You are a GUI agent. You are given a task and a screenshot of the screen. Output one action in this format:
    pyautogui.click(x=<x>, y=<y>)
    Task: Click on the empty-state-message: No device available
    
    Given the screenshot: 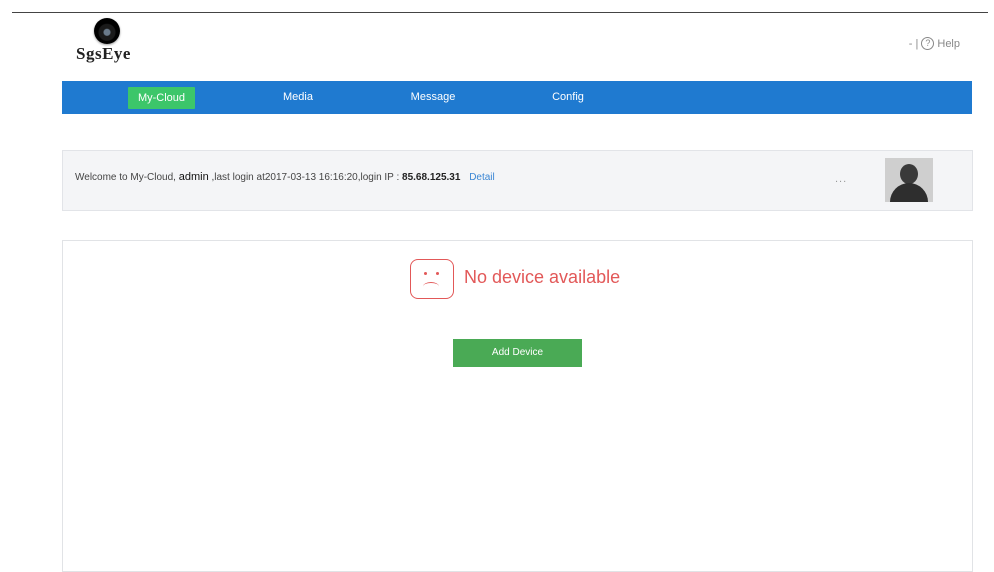 What is the action you would take?
    pyautogui.click(x=542, y=277)
    